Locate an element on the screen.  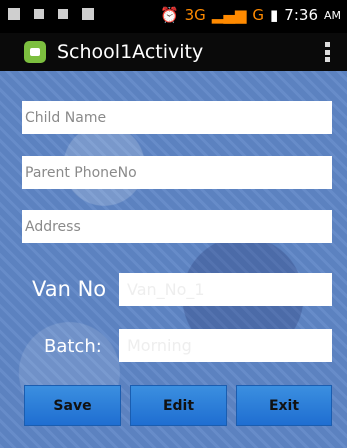
batch-label: Batch: is located at coordinates (73, 346).